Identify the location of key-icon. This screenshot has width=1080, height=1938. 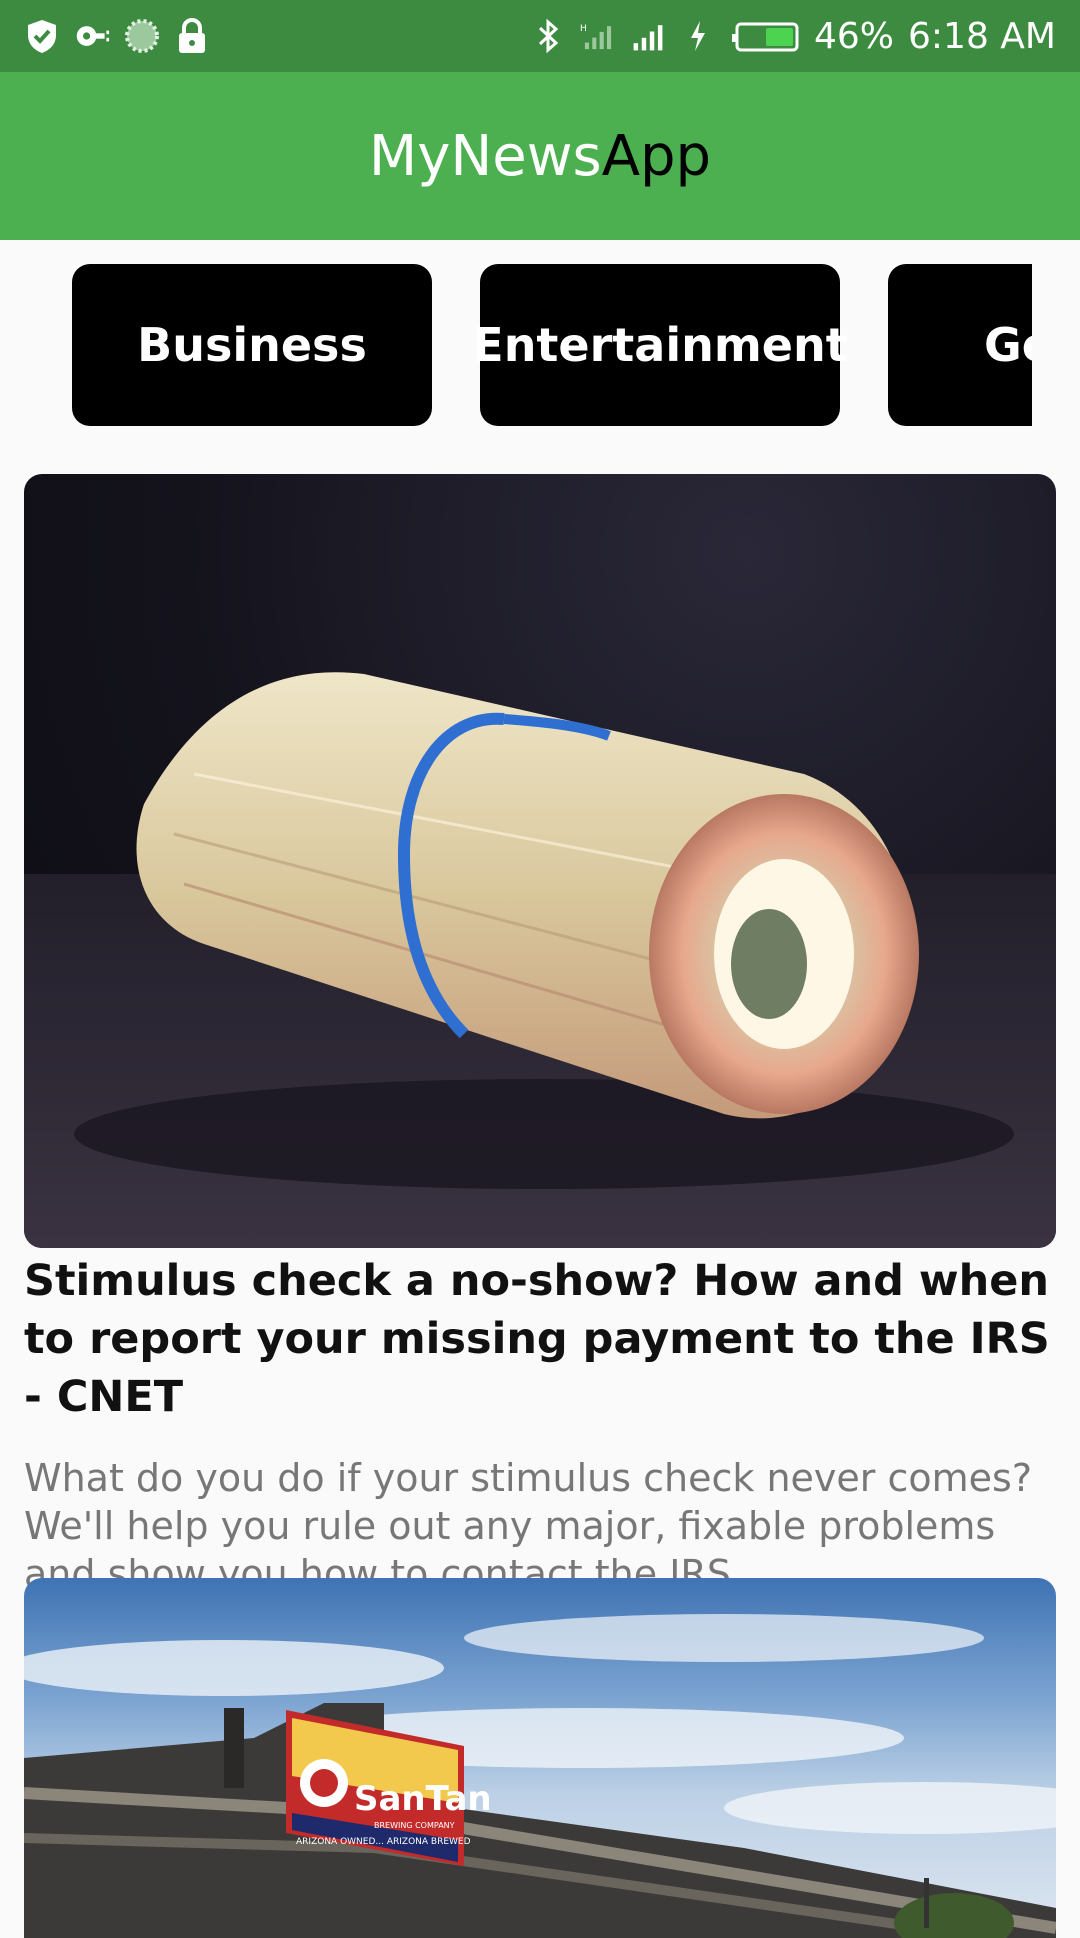
(92, 36).